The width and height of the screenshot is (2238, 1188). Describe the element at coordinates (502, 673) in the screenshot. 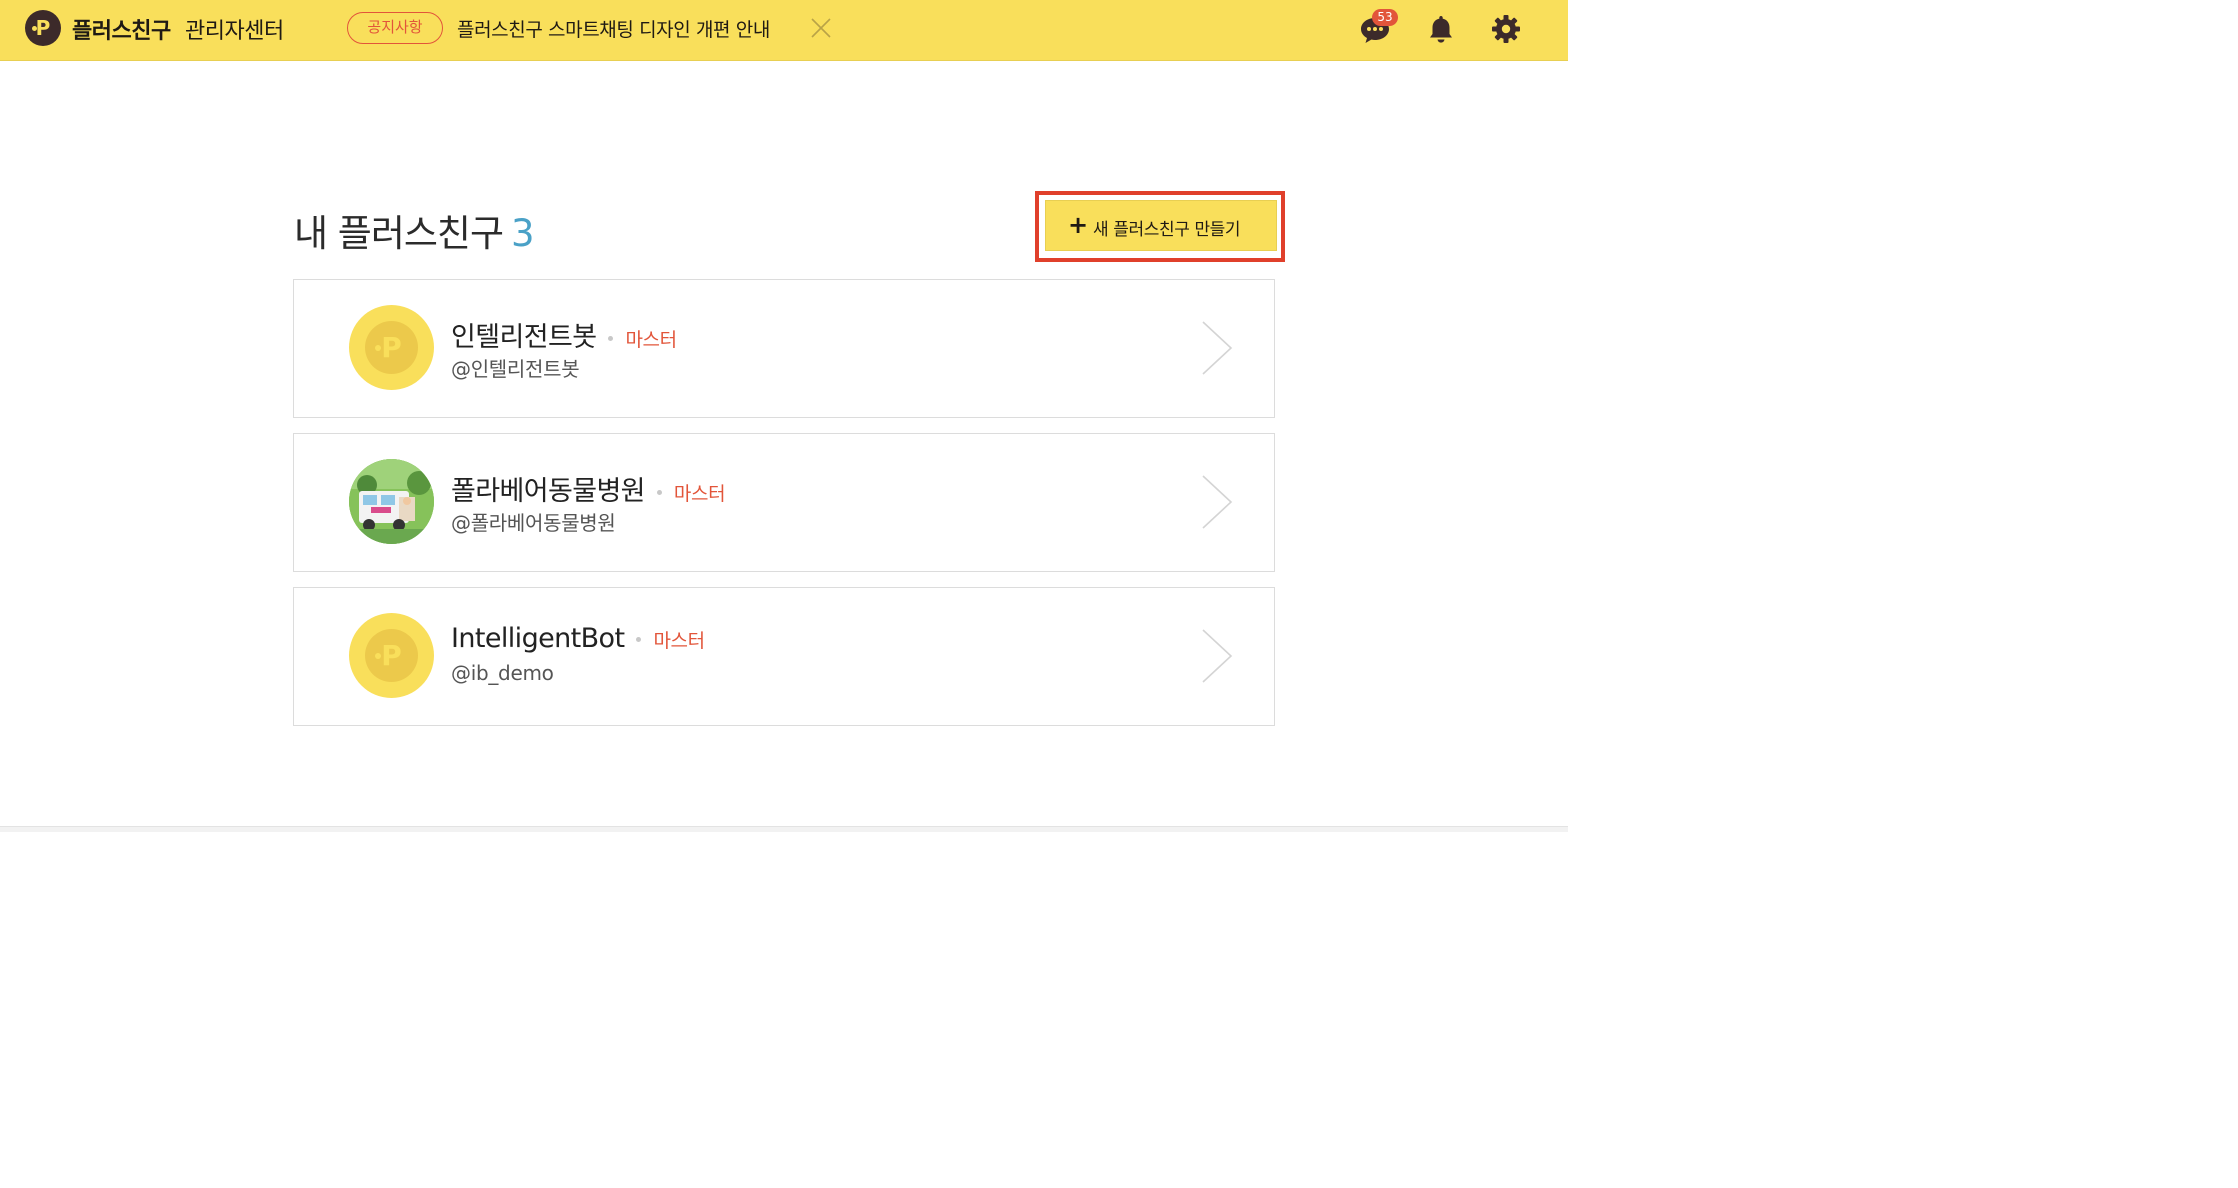

I see `account-handle: @ib_demo` at that location.